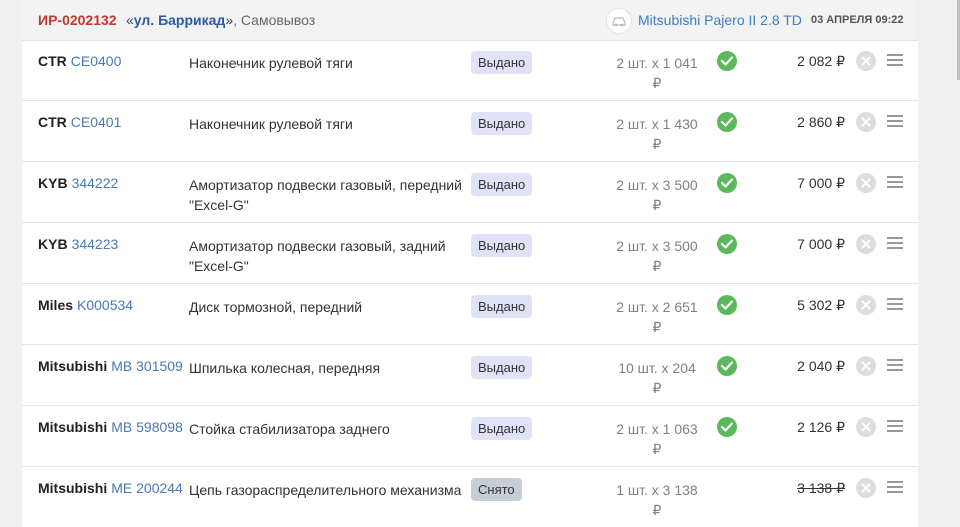 The width and height of the screenshot is (960, 527). I want to click on address-quote-close: », so click(229, 20).